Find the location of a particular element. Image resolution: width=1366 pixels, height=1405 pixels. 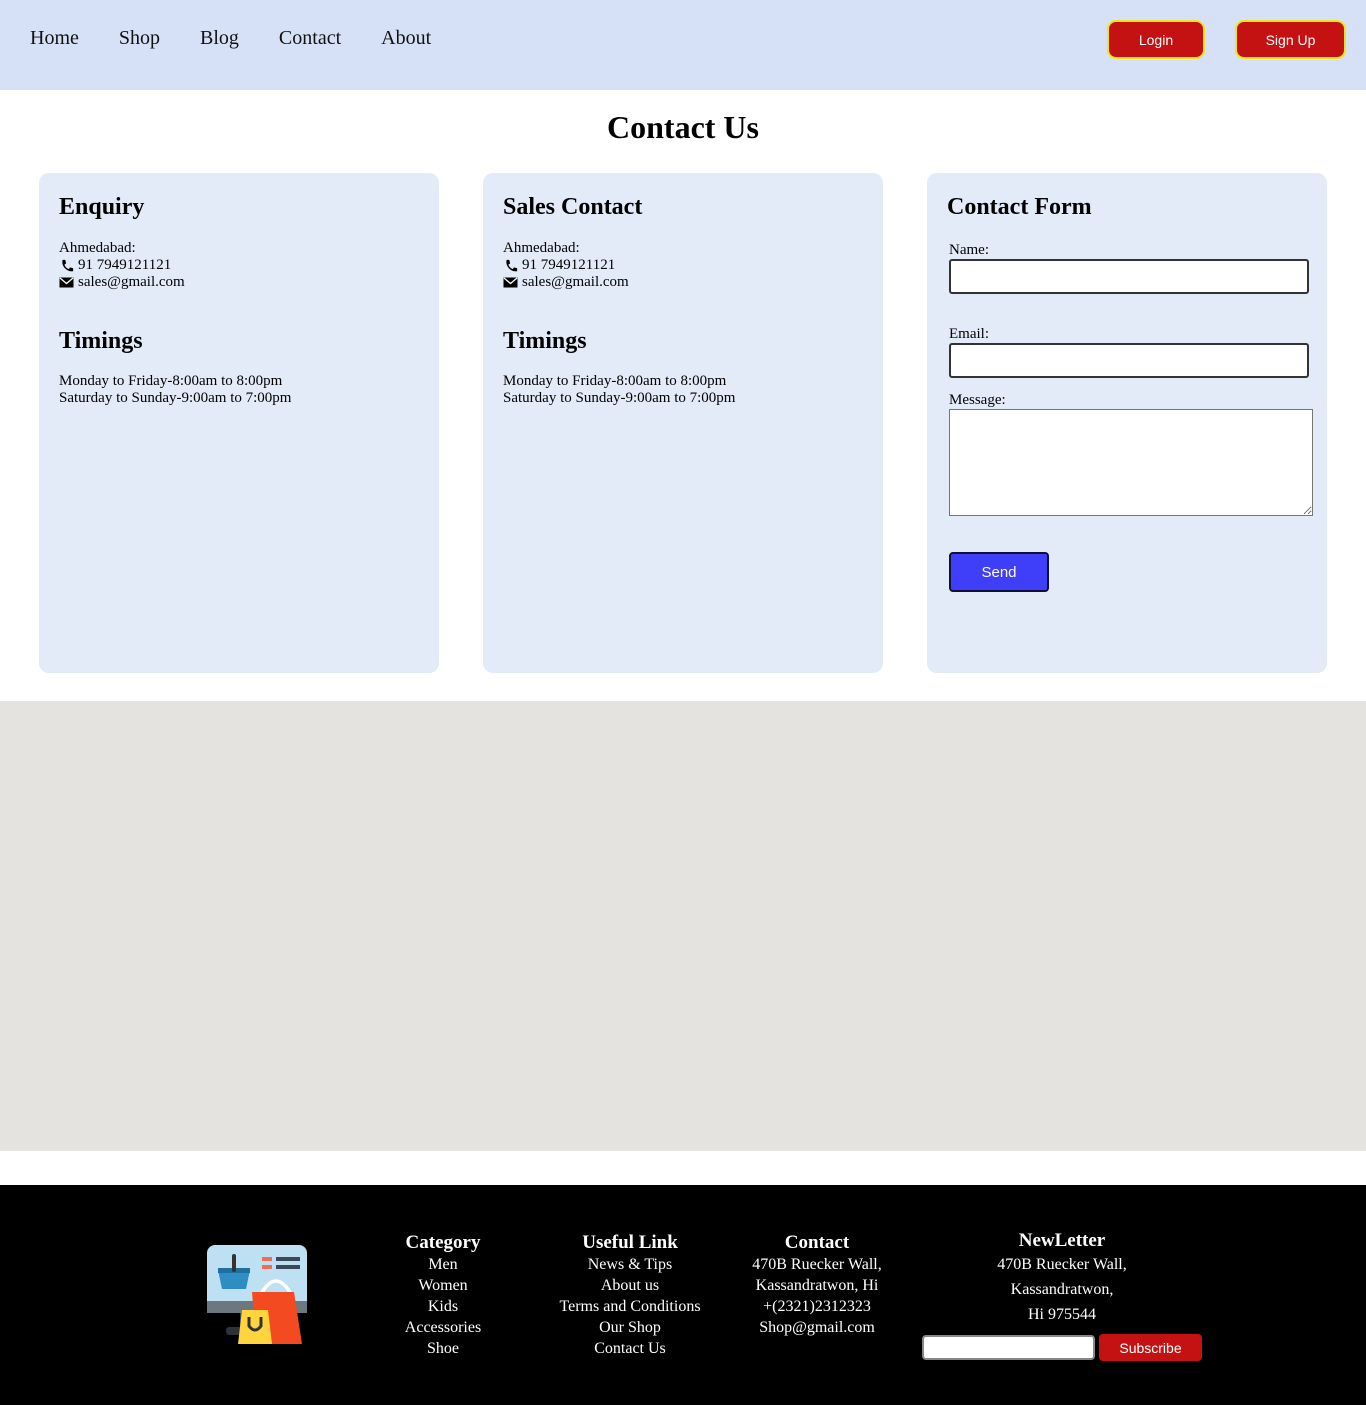

nav-contact: Contact is located at coordinates (310, 38).